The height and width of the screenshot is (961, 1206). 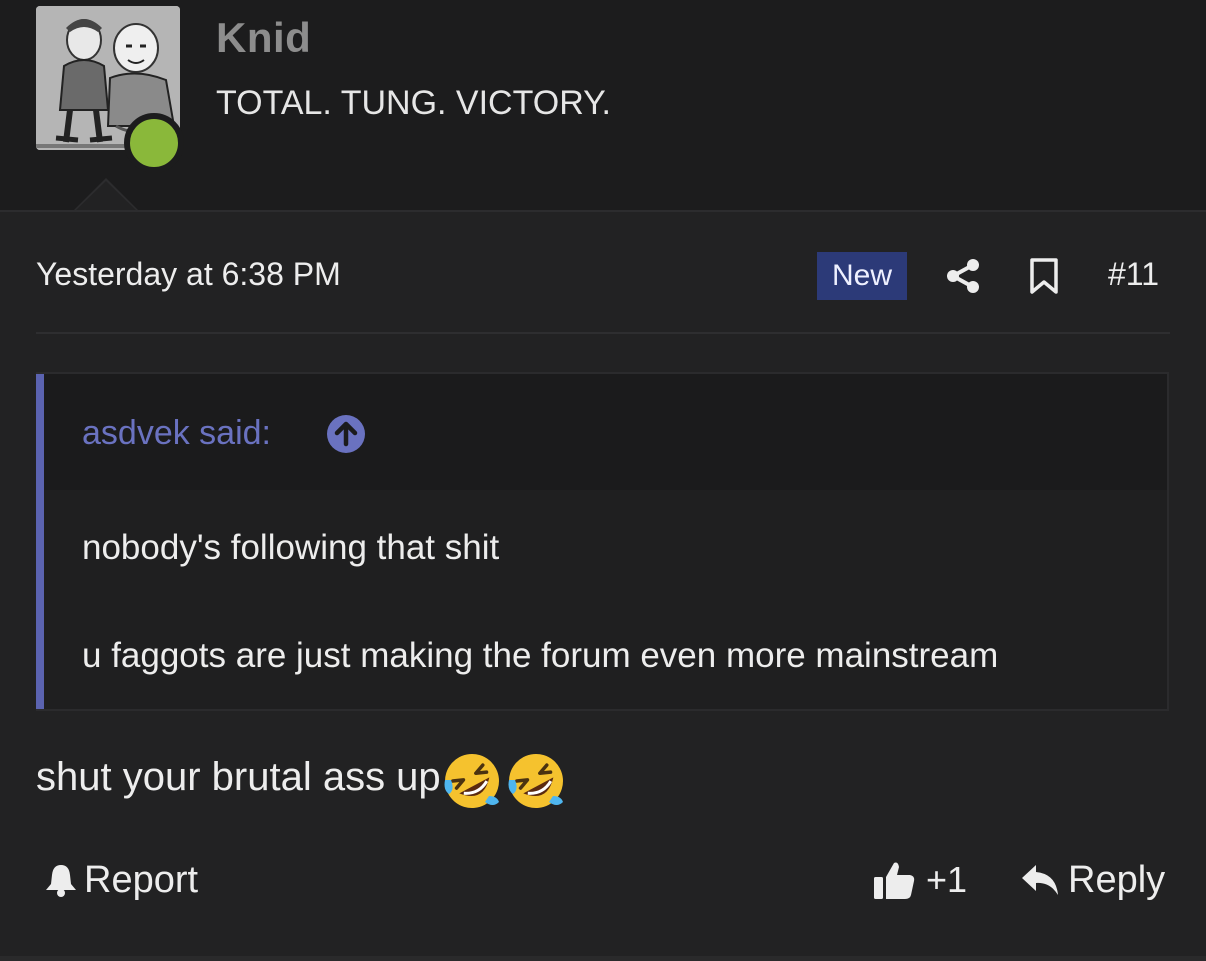 I want to click on meta-divider, so click(x=603, y=333).